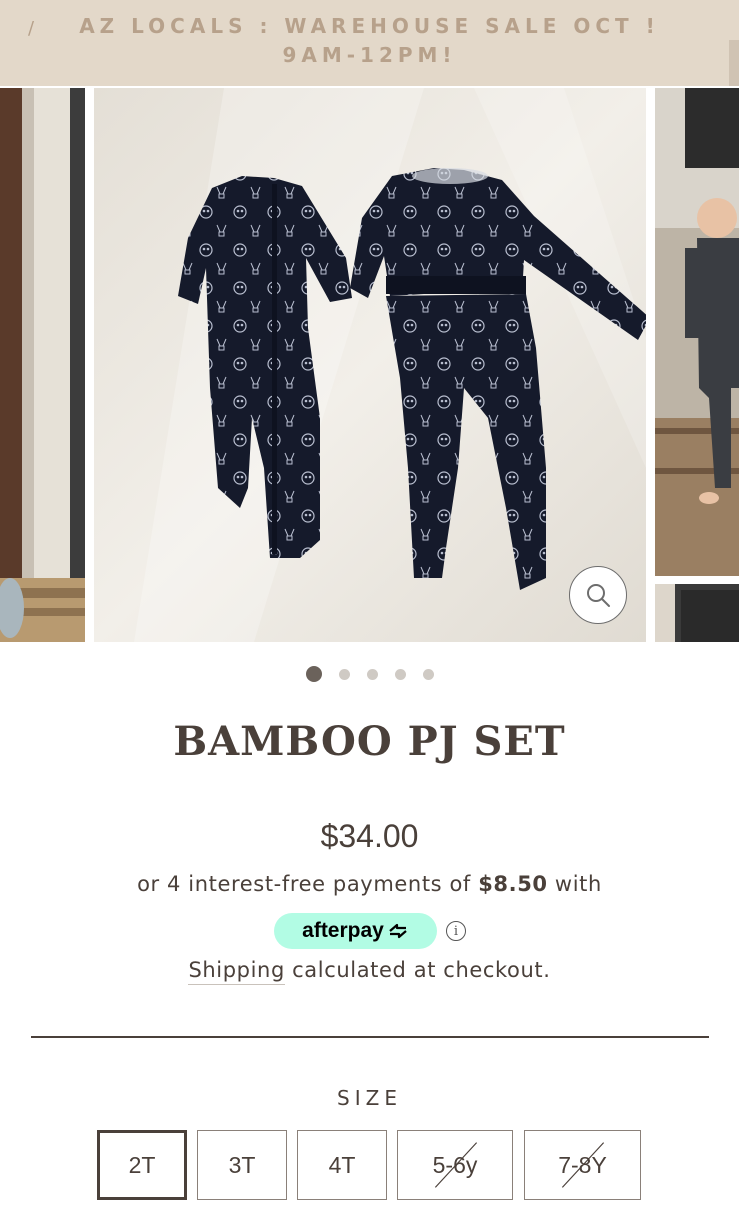 This screenshot has width=739, height=1220. Describe the element at coordinates (369, 741) in the screenshot. I see `product-title: BAMBOO PJ SET` at that location.